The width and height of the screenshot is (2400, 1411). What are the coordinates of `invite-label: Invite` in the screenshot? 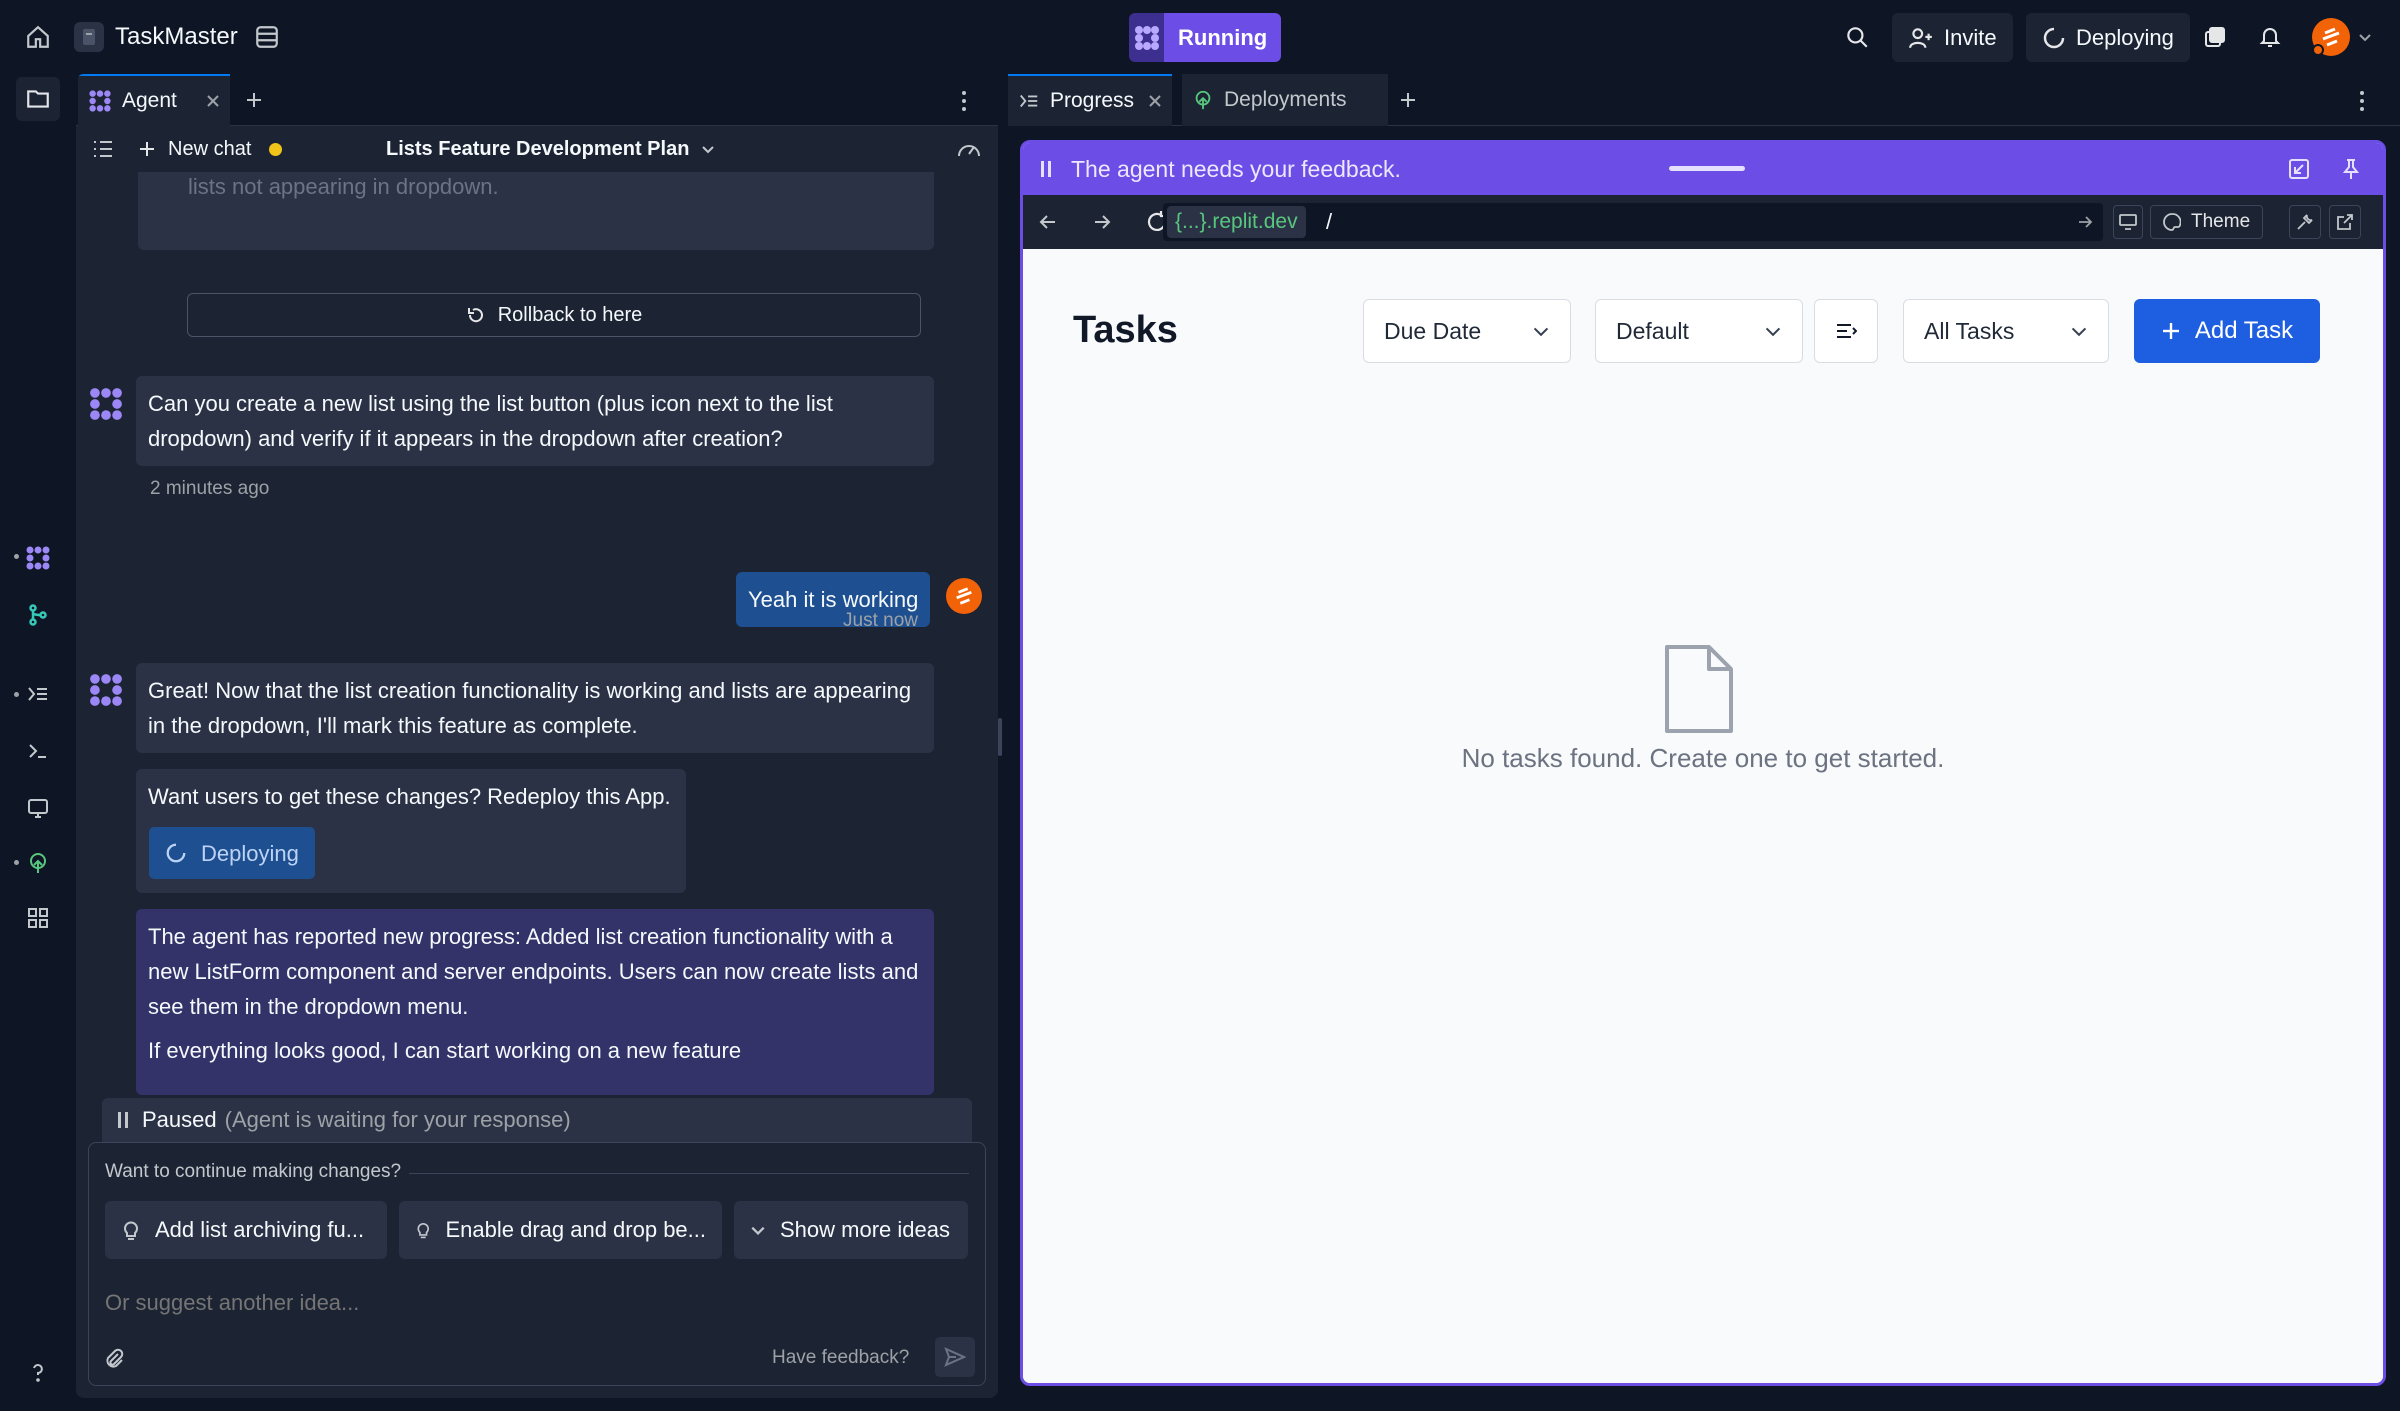 It's located at (1970, 37).